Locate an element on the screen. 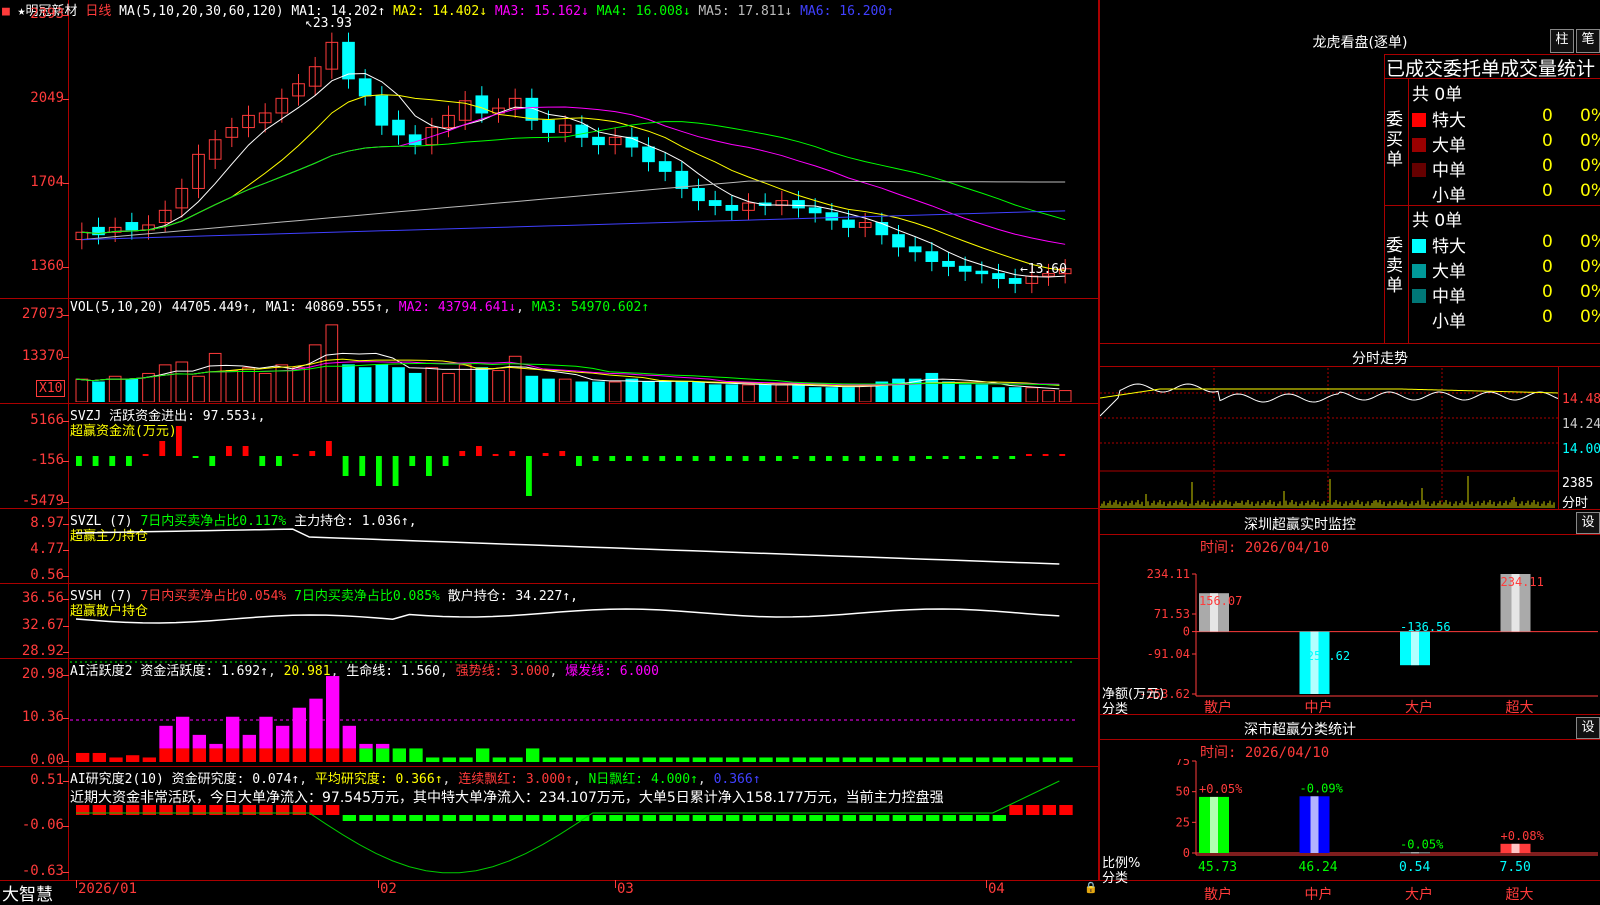 The image size is (1600, 905). low-price-marker: ←13.60 is located at coordinates (1043, 269).